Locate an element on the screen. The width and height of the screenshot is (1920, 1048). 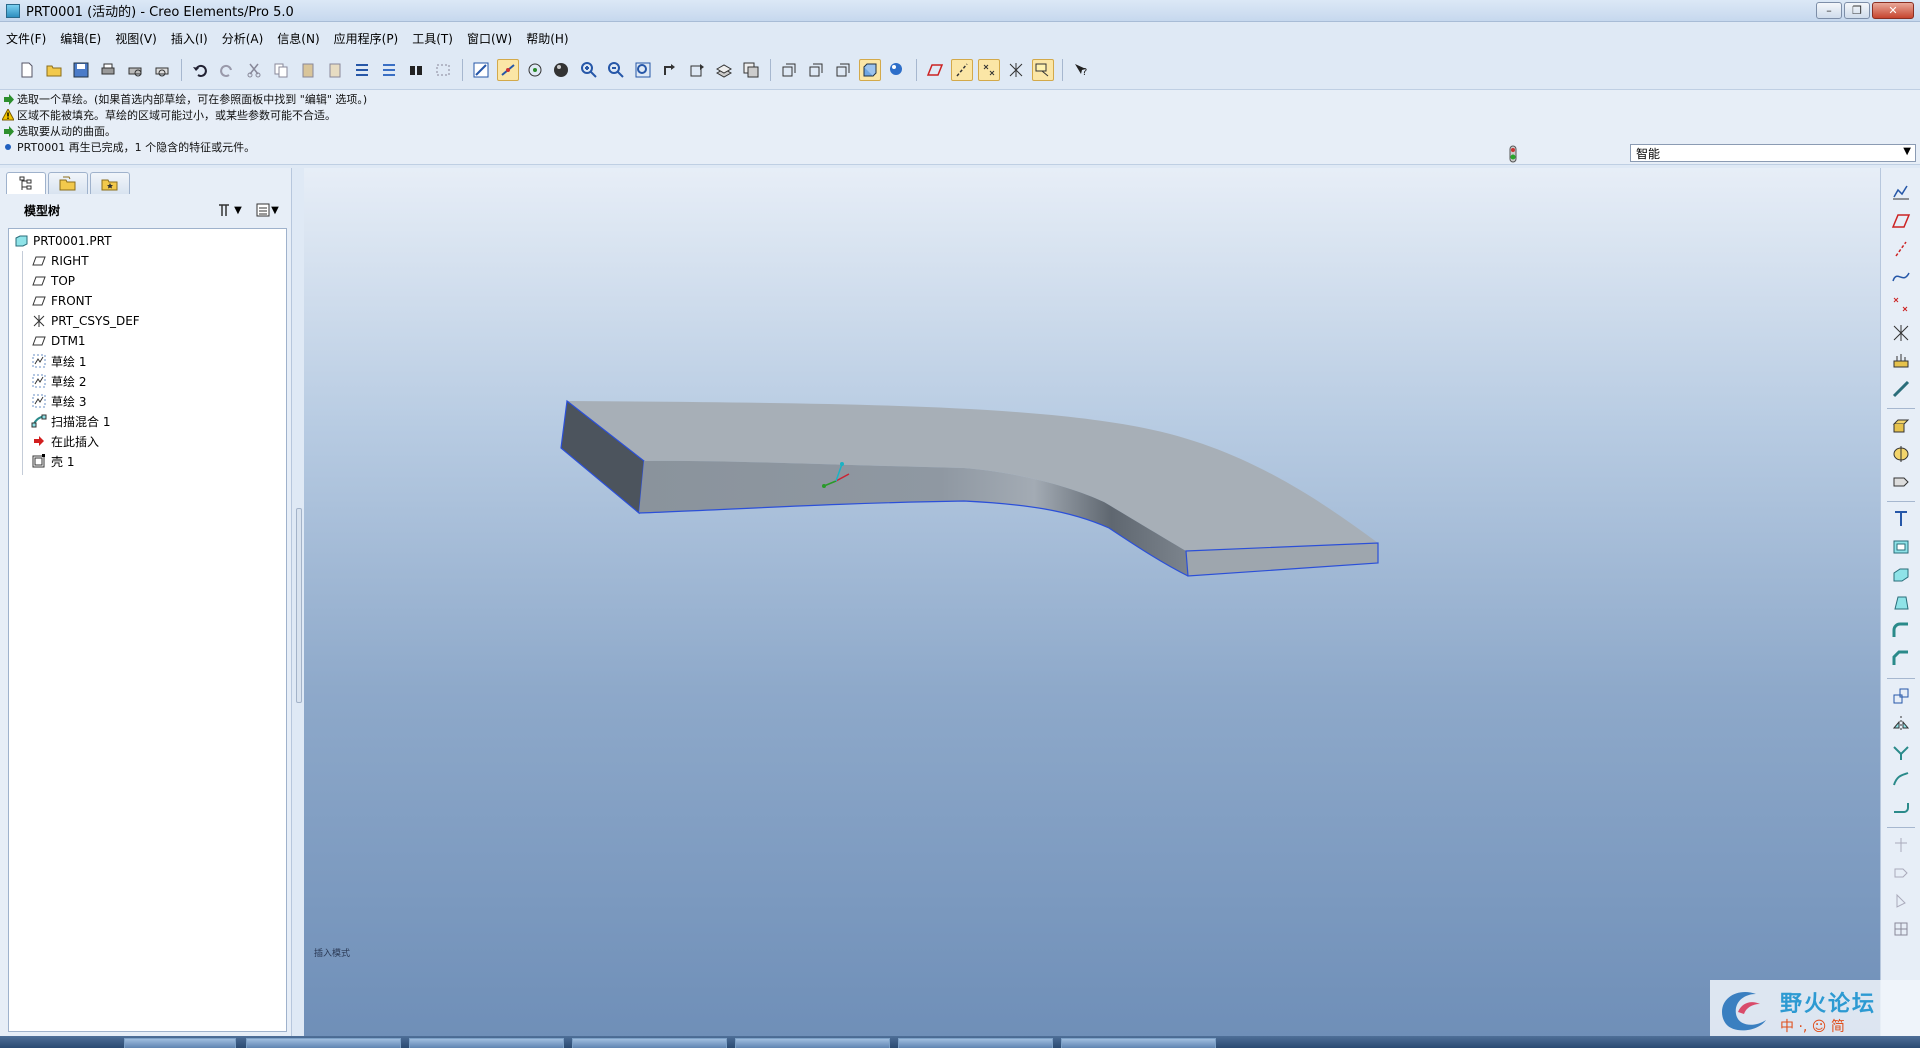
tree-item-insert-here: 在此插入 is located at coordinates (147, 441).